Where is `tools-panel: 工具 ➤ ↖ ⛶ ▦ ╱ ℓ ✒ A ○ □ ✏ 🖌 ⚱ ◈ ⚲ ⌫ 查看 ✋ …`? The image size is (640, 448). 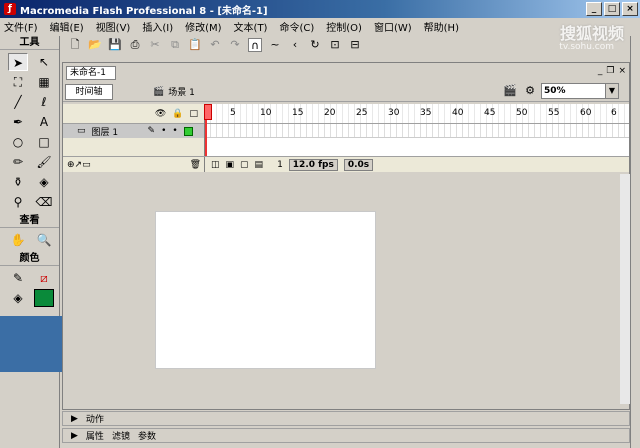 tools-panel: 工具 ➤ ↖ ⛶ ▦ ╱ ℓ ✒ A ○ □ ✏ 🖌 ⚱ ◈ ⚲ ⌫ 查看 ✋ … is located at coordinates (30, 242).